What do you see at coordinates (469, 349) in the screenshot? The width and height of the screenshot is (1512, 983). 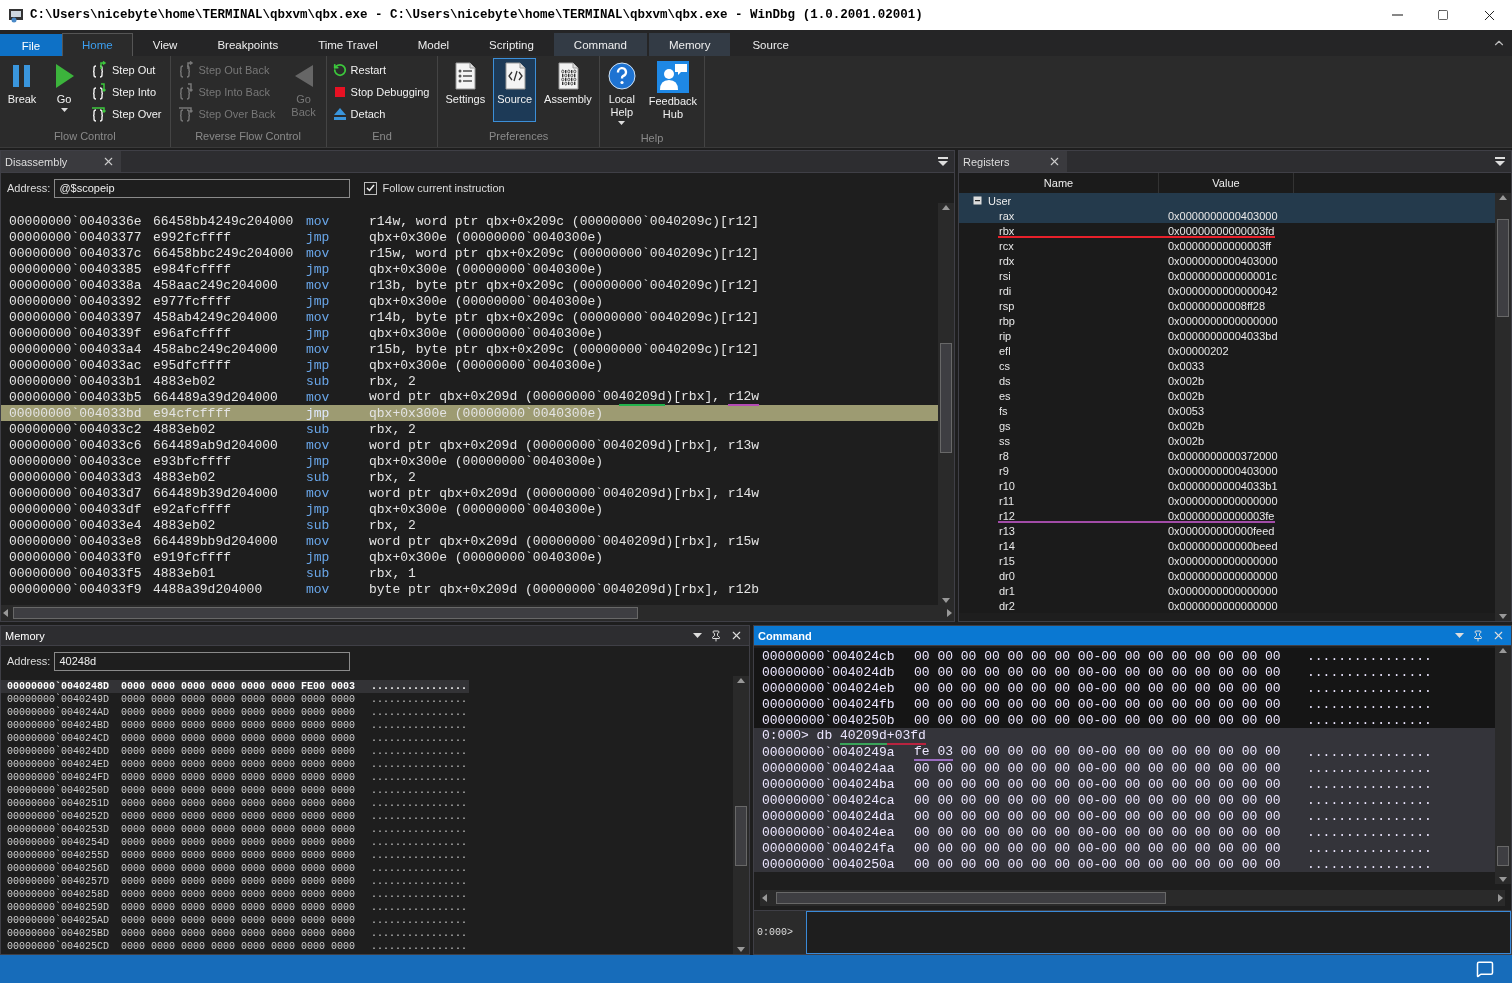 I see `disassembly-row: 00000000`004033a4 458abc249c204000 mov r15b, byte ptr qbx+0x209c (00000000`0040209c)[r12]` at bounding box center [469, 349].